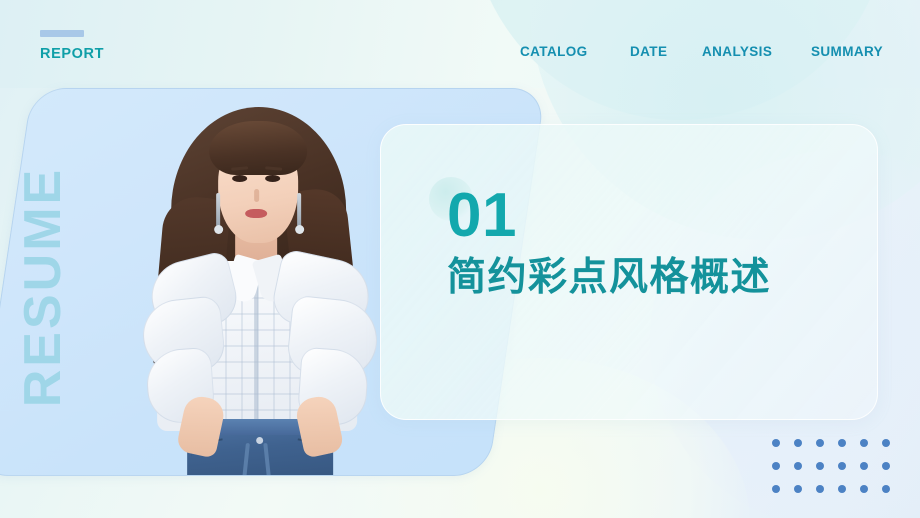  What do you see at coordinates (256, 213) in the screenshot?
I see `portrait-lips` at bounding box center [256, 213].